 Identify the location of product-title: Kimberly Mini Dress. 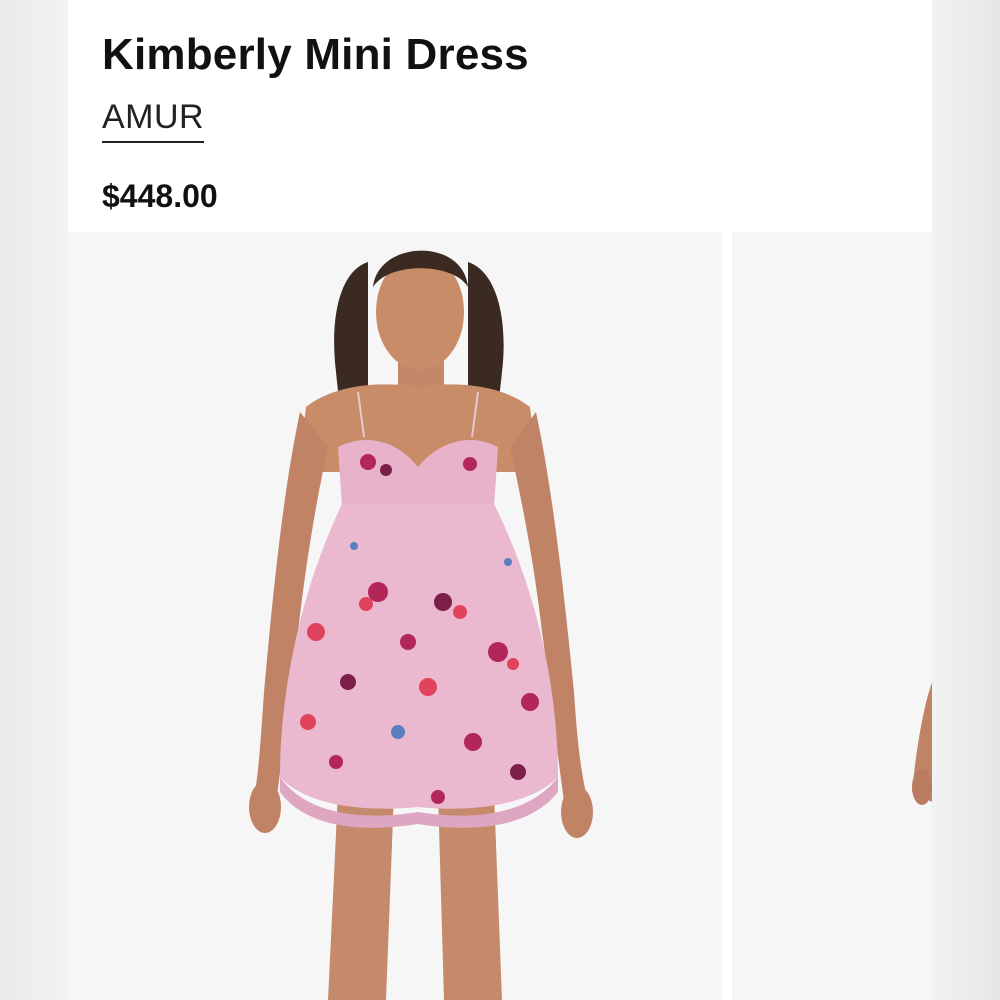
(315, 54).